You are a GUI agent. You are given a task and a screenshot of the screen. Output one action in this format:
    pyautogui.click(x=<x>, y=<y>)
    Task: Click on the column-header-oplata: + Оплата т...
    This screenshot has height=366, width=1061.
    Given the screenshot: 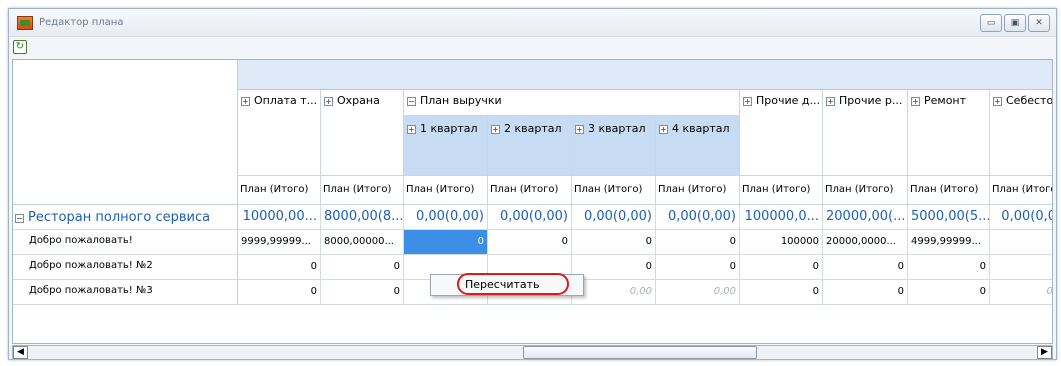 What is the action you would take?
    pyautogui.click(x=279, y=133)
    